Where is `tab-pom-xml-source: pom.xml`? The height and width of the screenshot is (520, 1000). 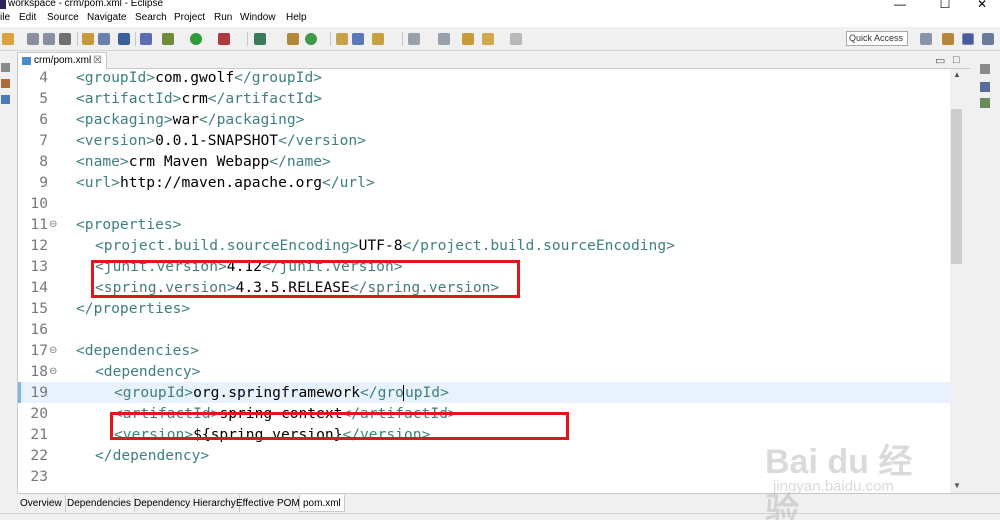
tab-pom-xml-source: pom.xml is located at coordinates (322, 503).